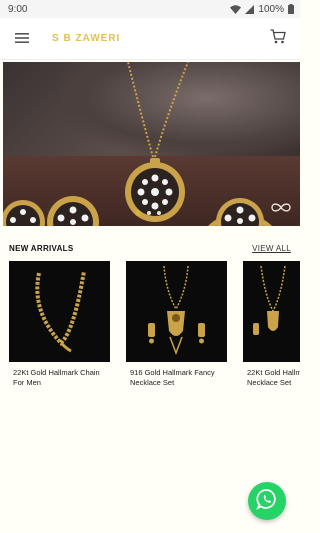 This screenshot has width=320, height=533. What do you see at coordinates (291, 9) in the screenshot?
I see `battery-icon` at bounding box center [291, 9].